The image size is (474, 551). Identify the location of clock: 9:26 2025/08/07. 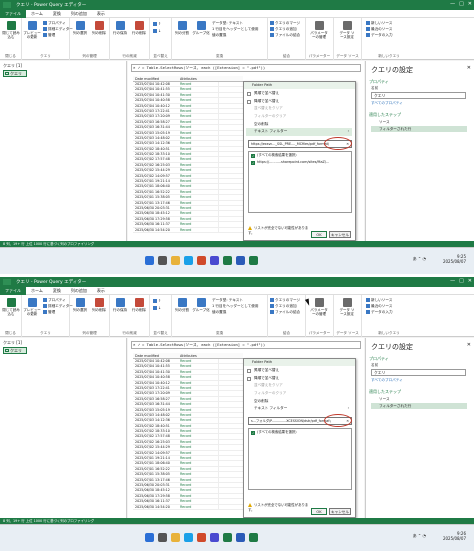
(454, 536).